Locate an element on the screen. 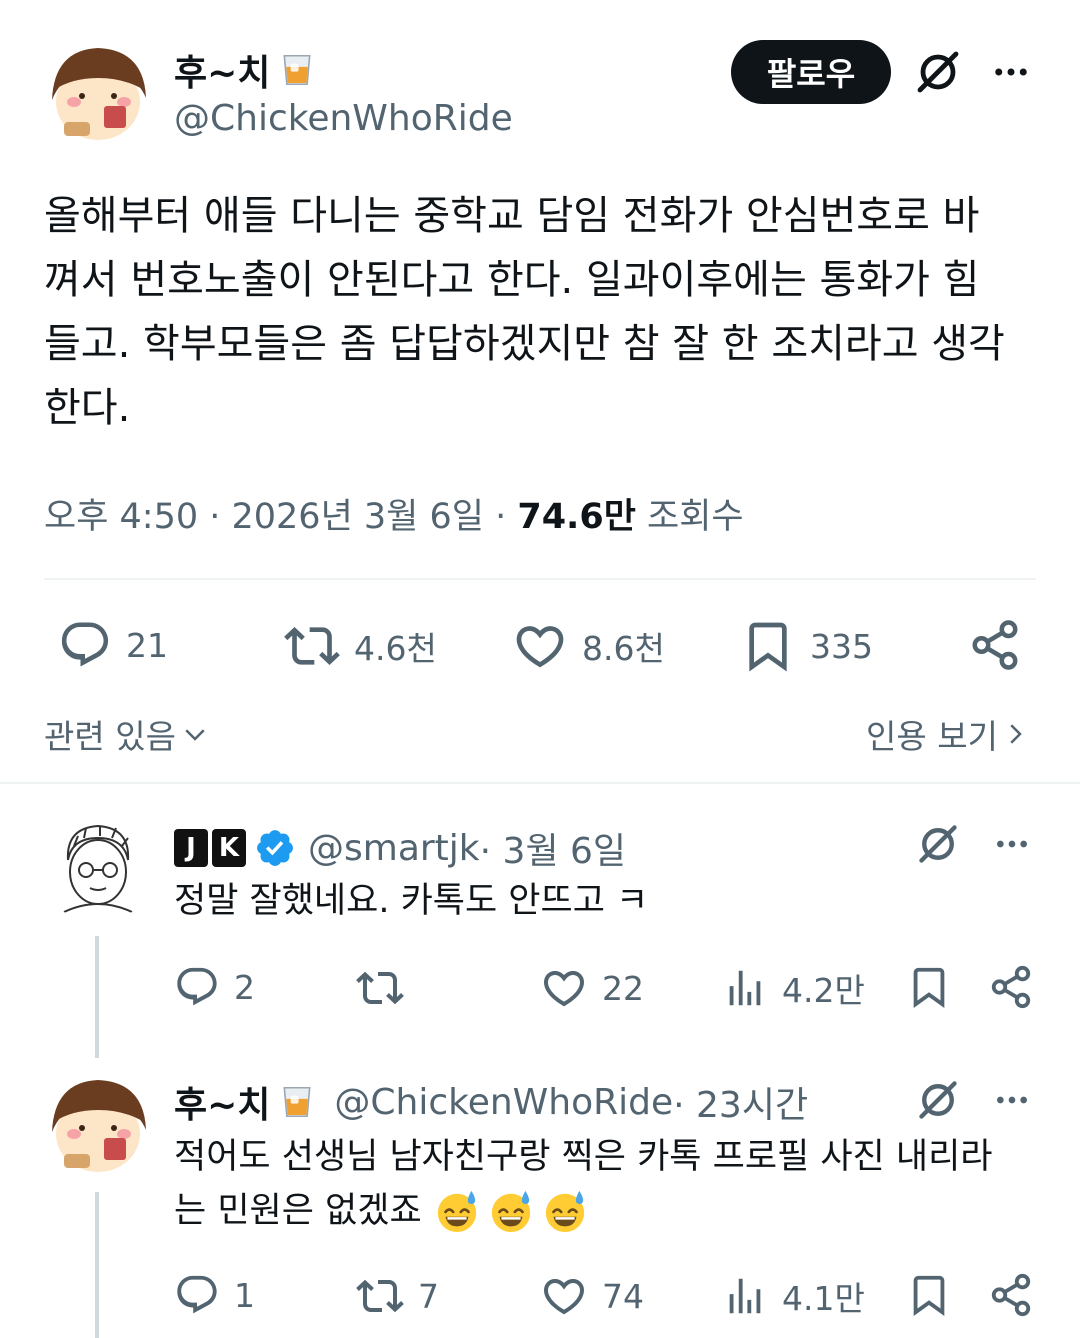 The image size is (1080, 1338). like-count: 8.6천 is located at coordinates (623, 648).